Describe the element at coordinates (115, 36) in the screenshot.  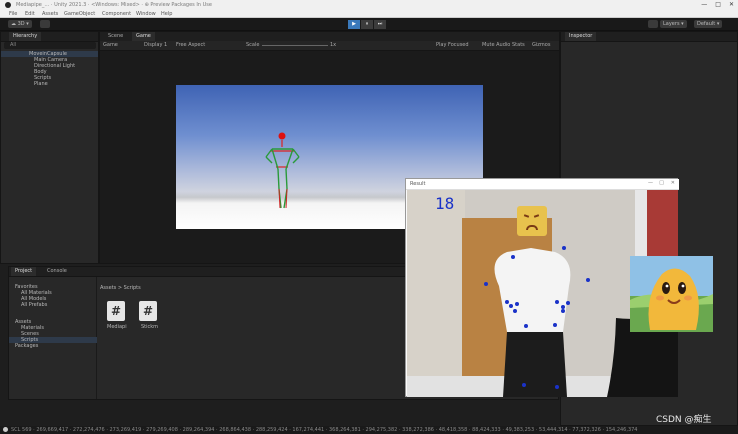
I see `tab-scene: Scene` at that location.